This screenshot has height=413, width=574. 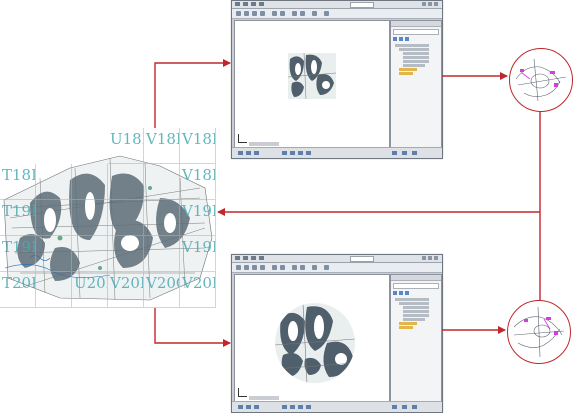 I want to click on arrow-map-to-bottom-window, so click(x=192, y=327).